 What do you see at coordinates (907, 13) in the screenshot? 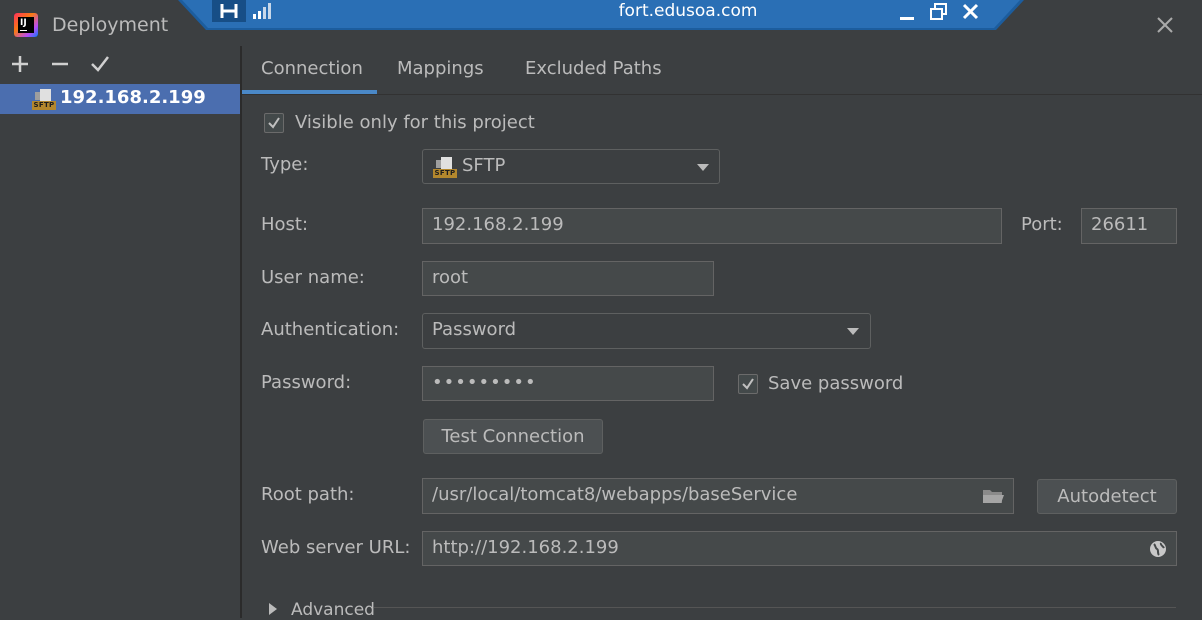
I see `minimize-remote-button` at bounding box center [907, 13].